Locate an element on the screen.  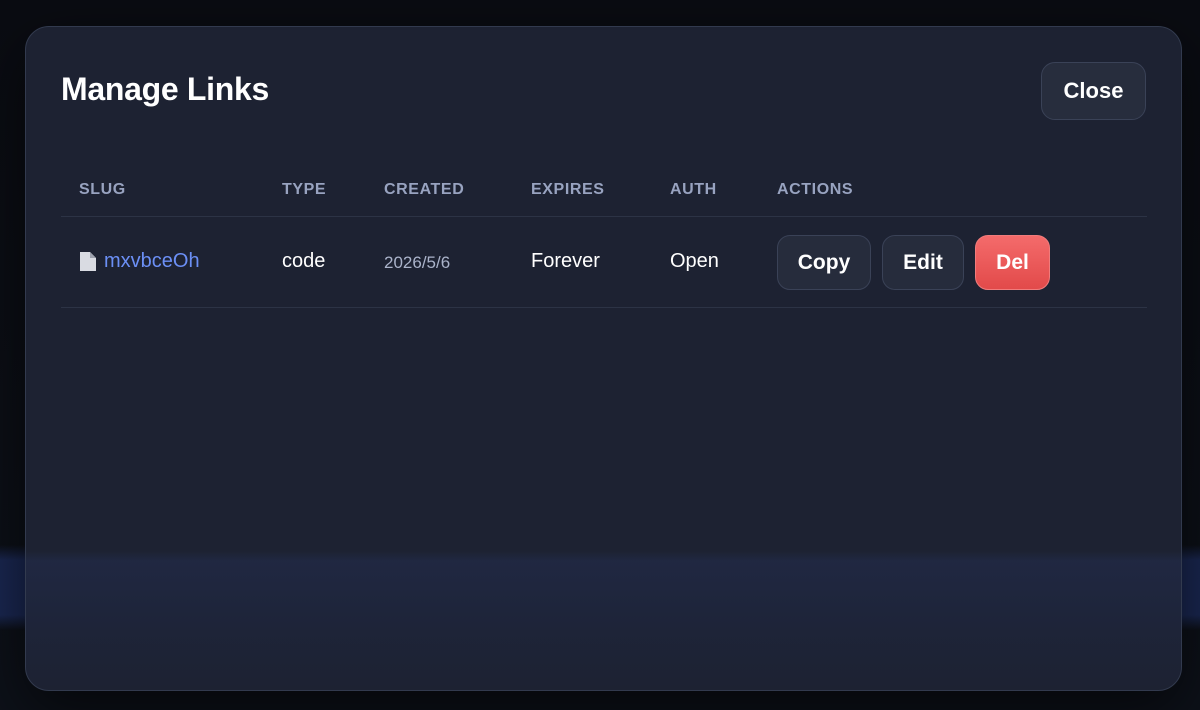
type-cell: code is located at coordinates (304, 261).